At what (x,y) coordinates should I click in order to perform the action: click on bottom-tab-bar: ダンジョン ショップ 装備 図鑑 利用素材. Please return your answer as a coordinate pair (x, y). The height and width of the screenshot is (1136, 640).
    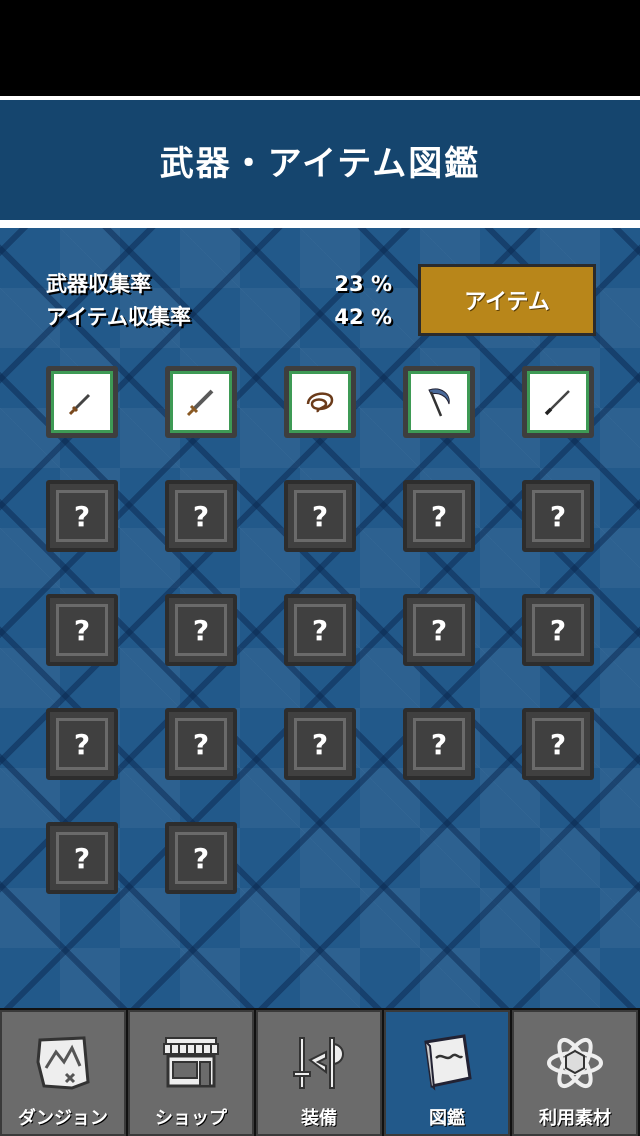
    Looking at the image, I should click on (320, 1072).